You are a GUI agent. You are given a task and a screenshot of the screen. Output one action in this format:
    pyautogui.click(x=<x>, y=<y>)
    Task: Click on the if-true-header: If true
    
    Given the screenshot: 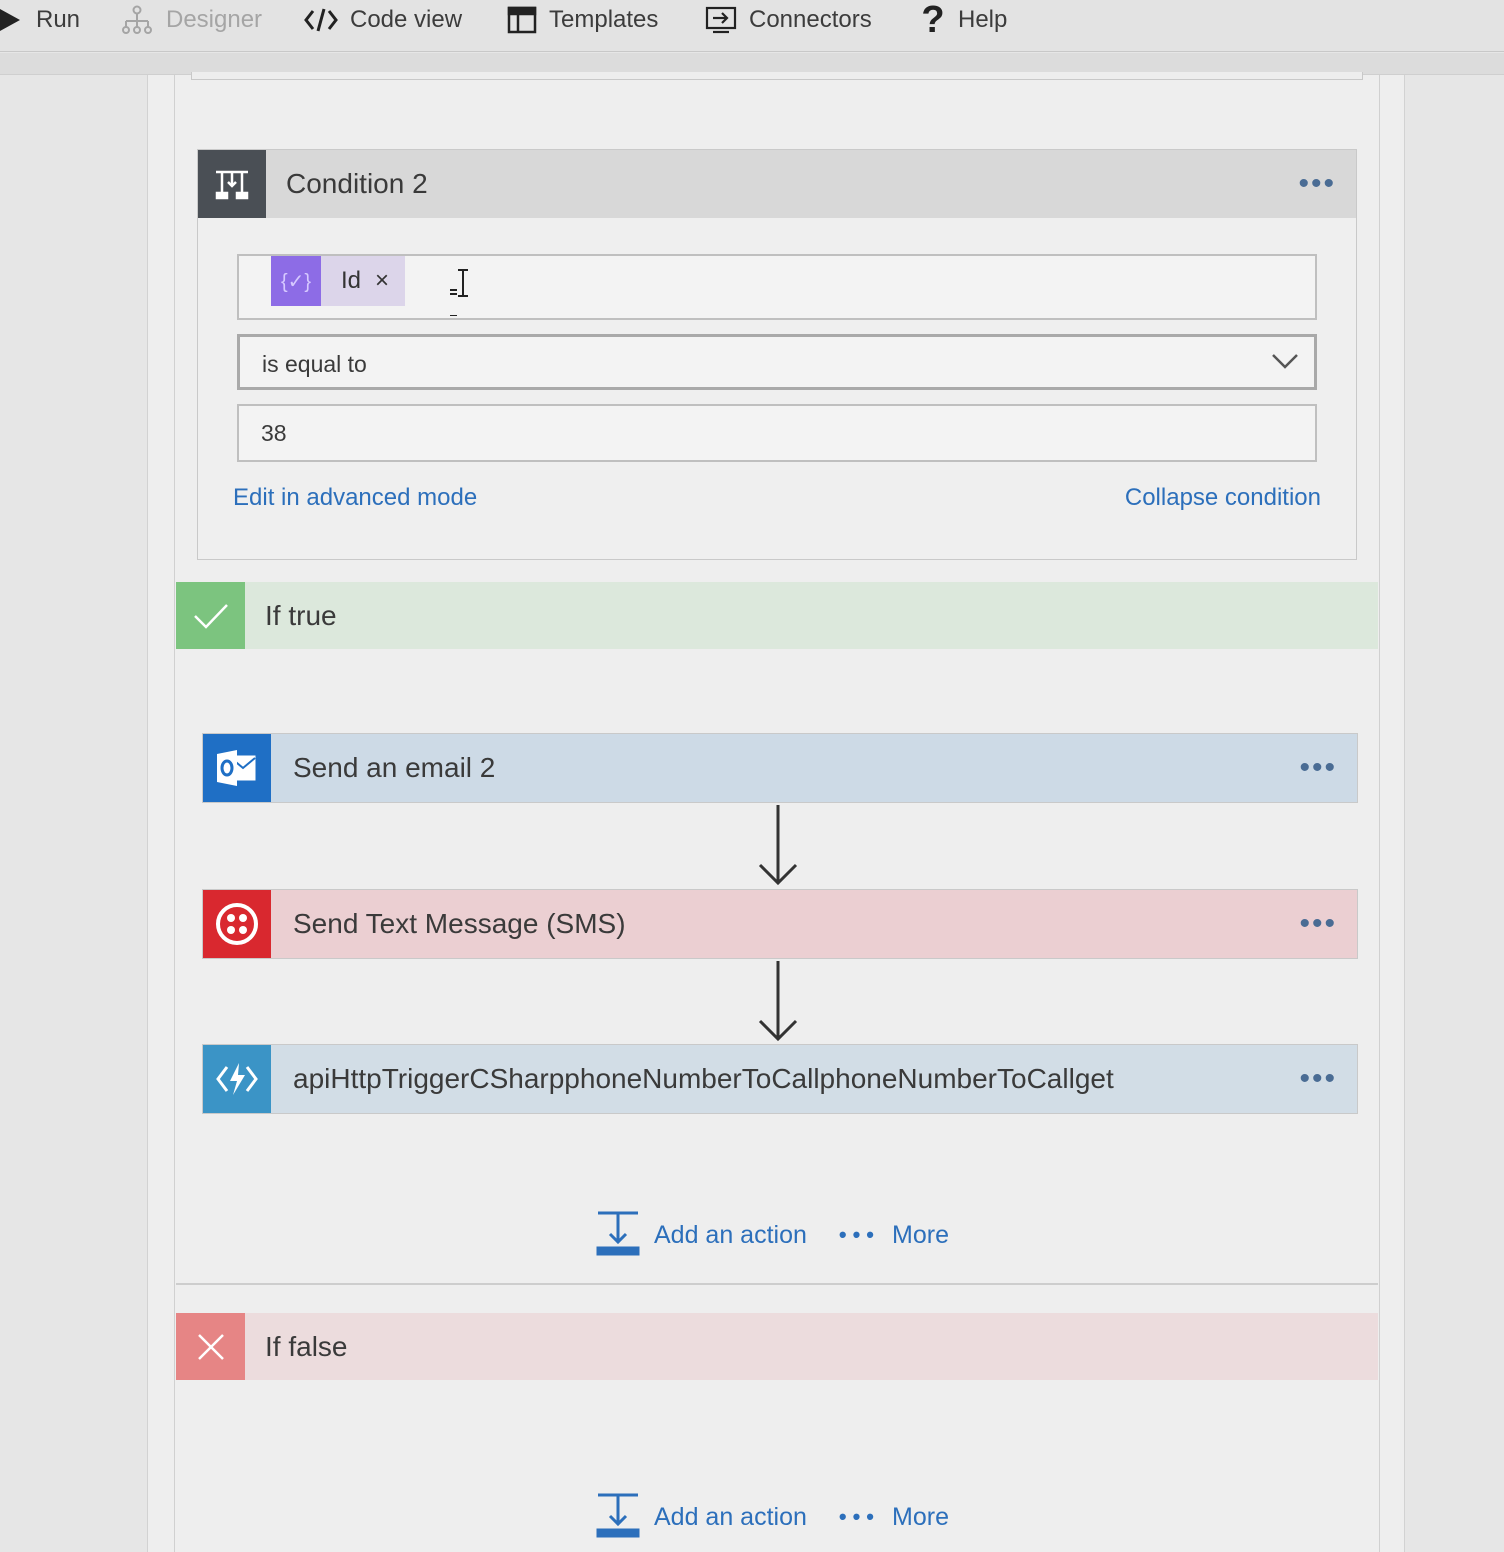 What is the action you would take?
    pyautogui.click(x=777, y=615)
    